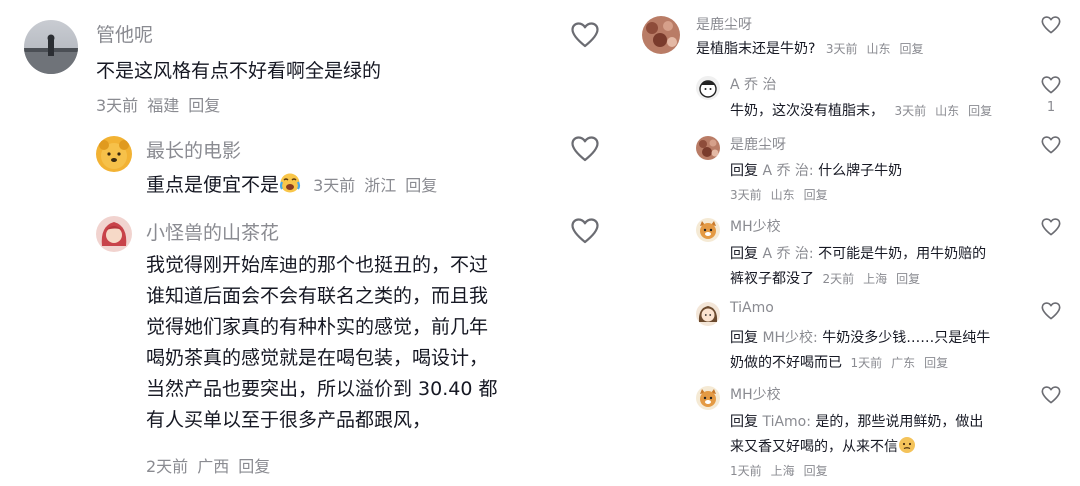  What do you see at coordinates (317, 265) in the screenshot?
I see `comment-text-line: 我觉得刚开始库迪的那个也挺丑的，不过` at bounding box center [317, 265].